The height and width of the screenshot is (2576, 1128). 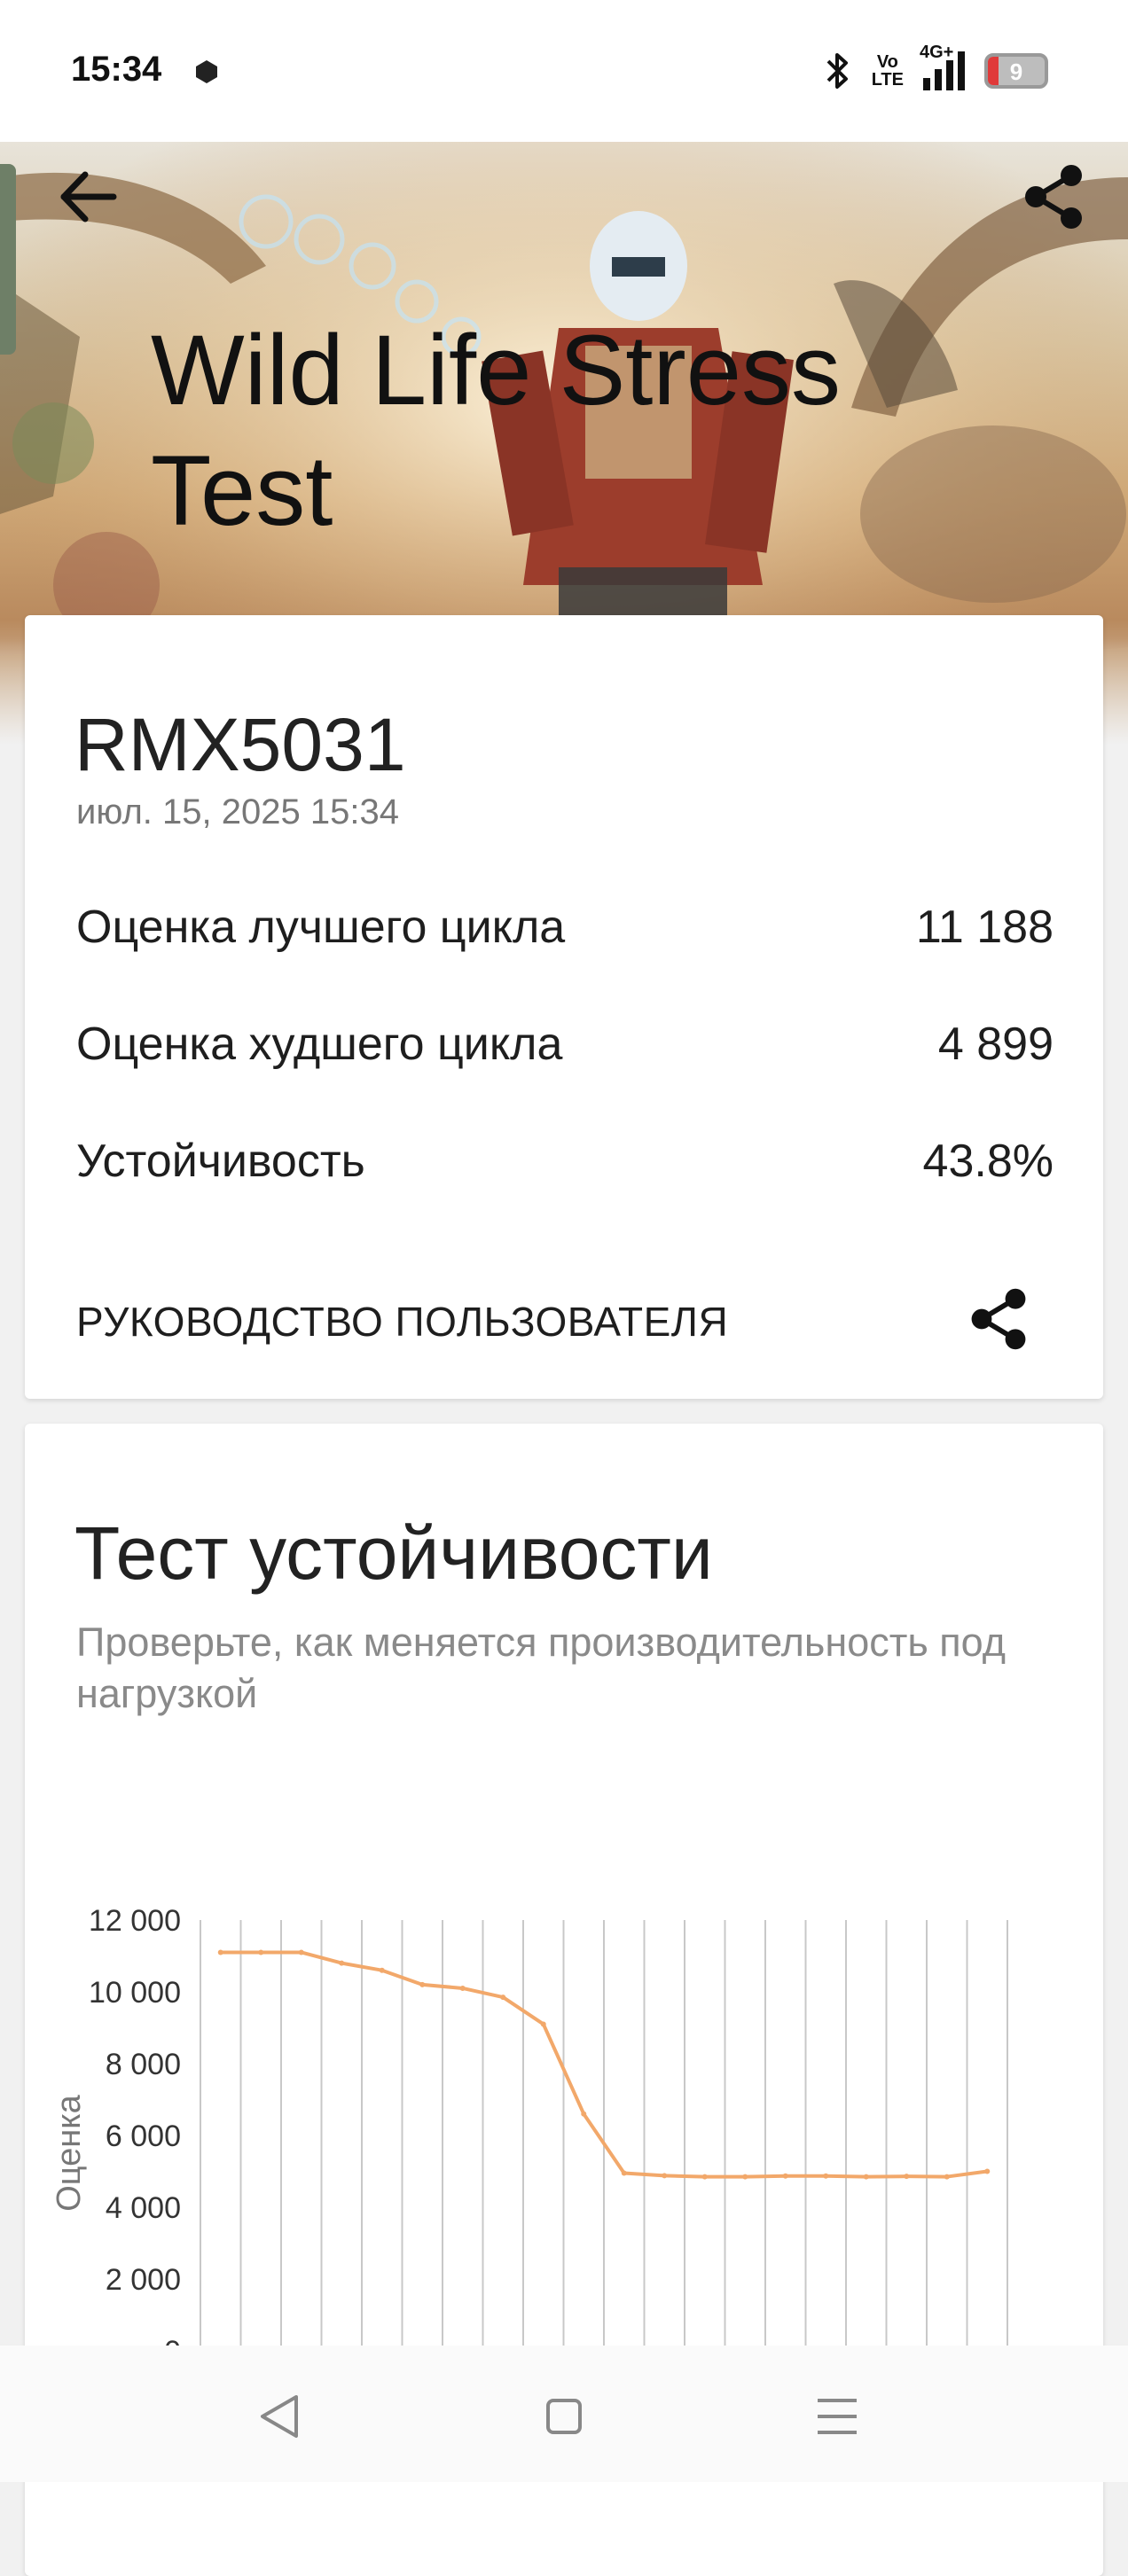 What do you see at coordinates (604, 2135) in the screenshot?
I see `chart-grid` at bounding box center [604, 2135].